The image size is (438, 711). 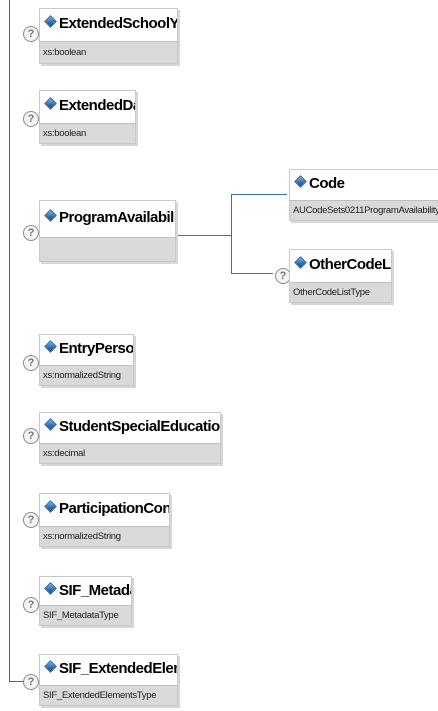 What do you see at coordinates (107, 249) in the screenshot?
I see `element-type` at bounding box center [107, 249].